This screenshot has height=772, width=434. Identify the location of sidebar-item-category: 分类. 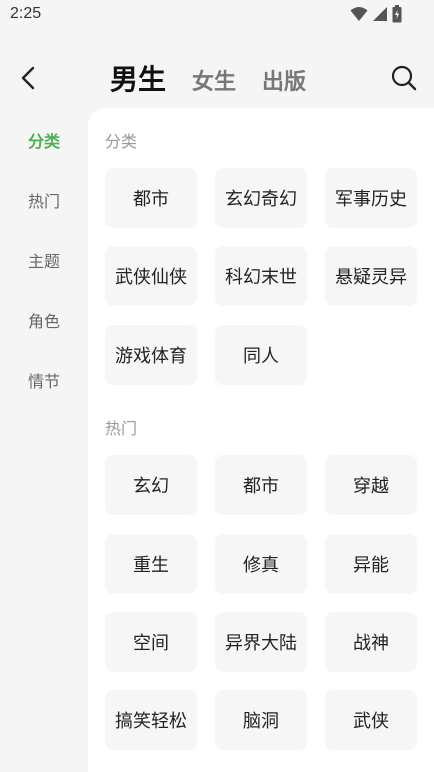
(44, 140).